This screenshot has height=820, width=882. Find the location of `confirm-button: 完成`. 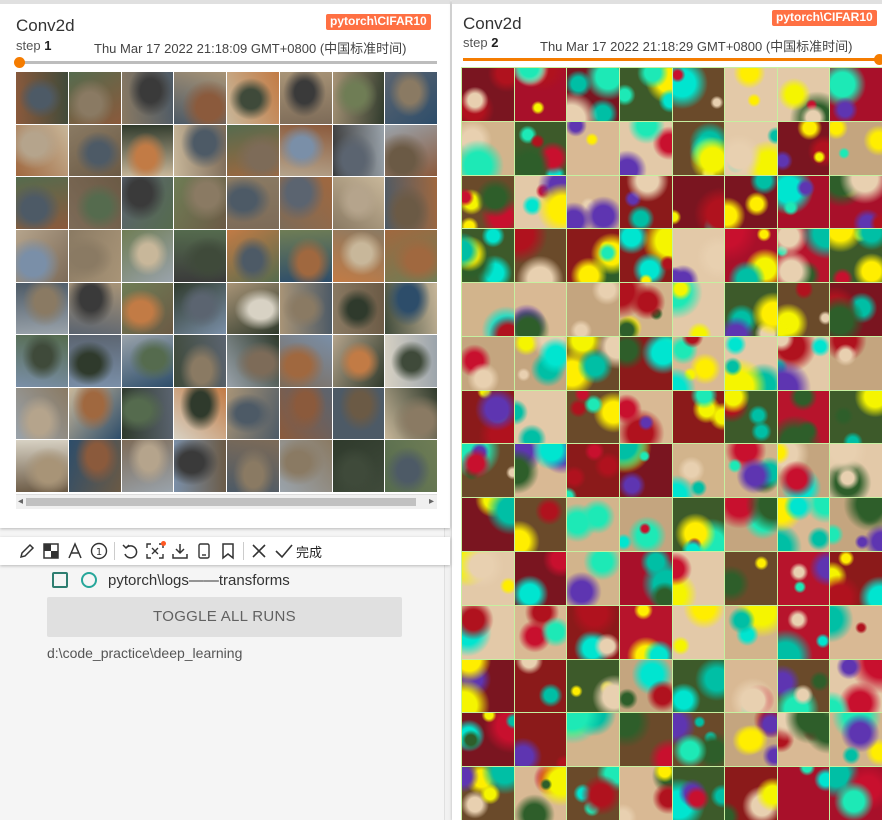

confirm-button: 完成 is located at coordinates (298, 551).